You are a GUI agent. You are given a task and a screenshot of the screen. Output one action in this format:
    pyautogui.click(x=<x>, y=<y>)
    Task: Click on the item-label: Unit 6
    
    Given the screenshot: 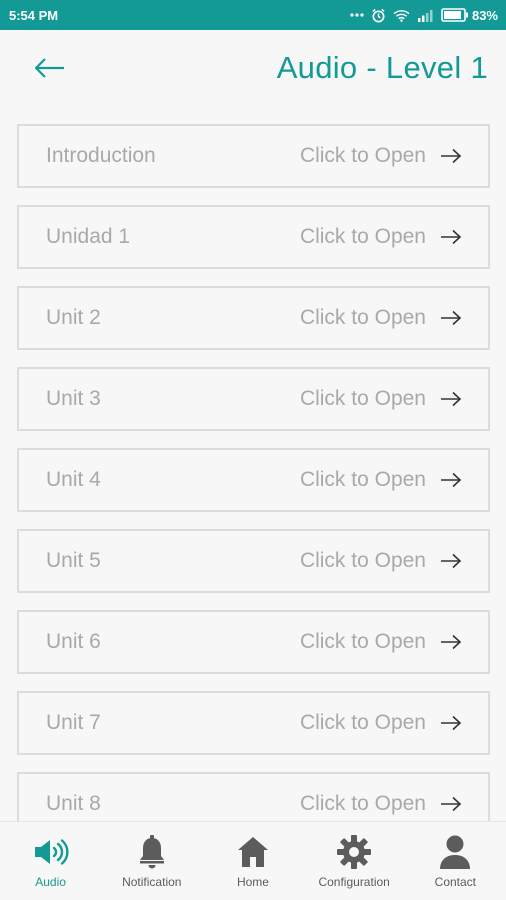 What is the action you would take?
    pyautogui.click(x=73, y=641)
    